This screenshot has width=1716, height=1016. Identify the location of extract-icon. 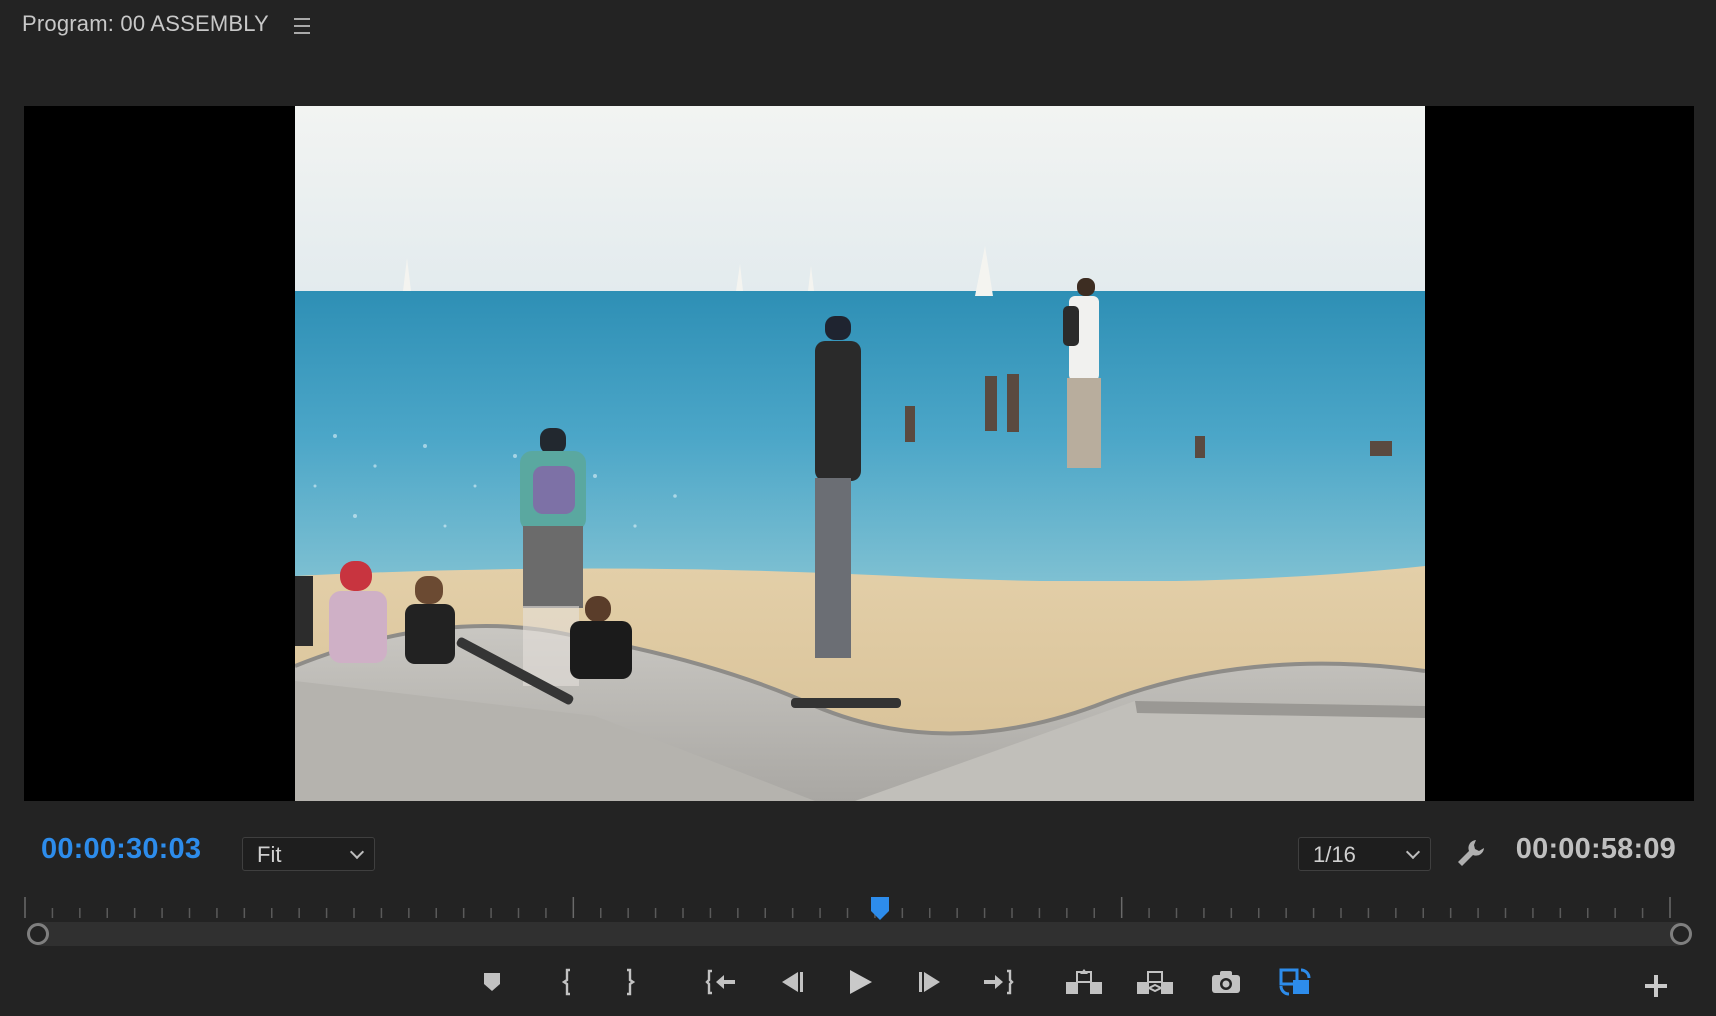
(1155, 982).